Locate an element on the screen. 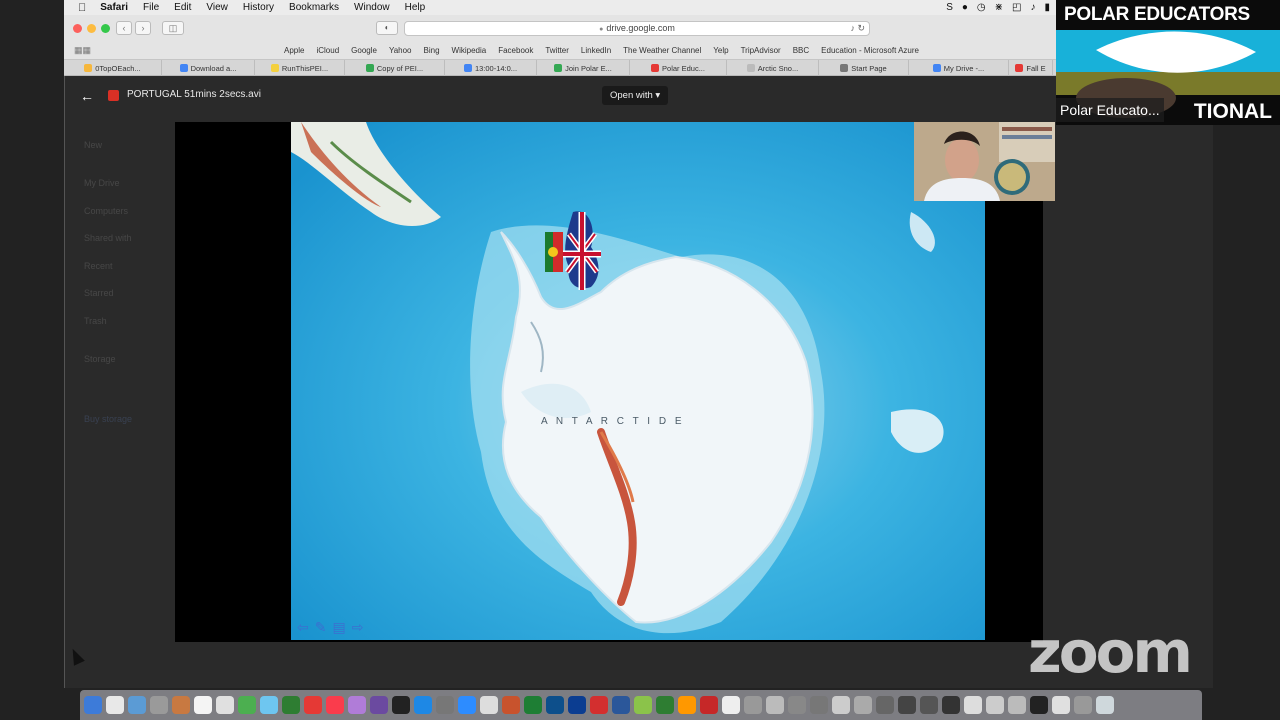  volume-icon: ♪ is located at coordinates (1032, 7).